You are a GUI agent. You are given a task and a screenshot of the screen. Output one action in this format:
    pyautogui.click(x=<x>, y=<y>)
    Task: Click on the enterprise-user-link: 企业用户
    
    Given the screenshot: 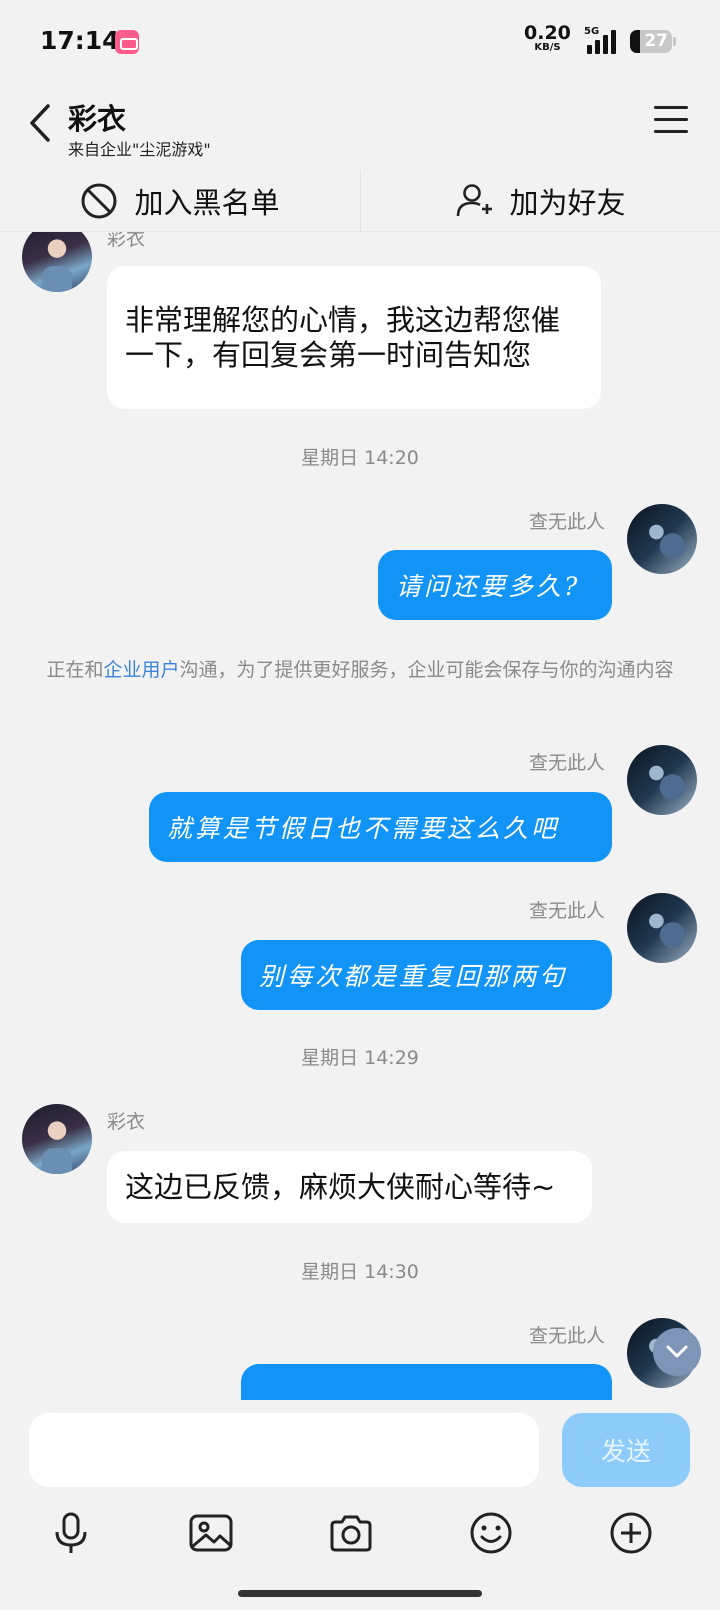 What is the action you would take?
    pyautogui.click(x=141, y=670)
    